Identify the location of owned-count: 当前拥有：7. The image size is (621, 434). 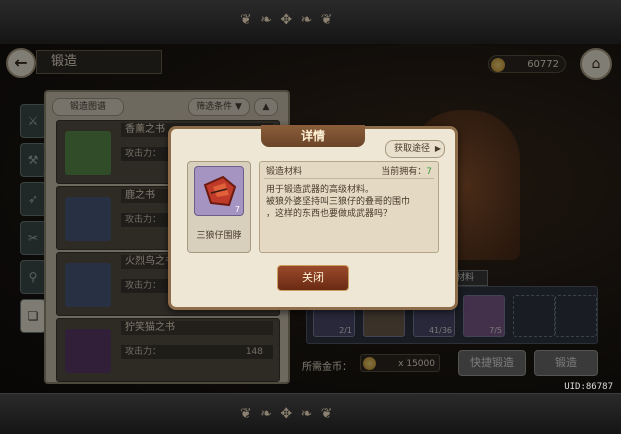
(406, 170).